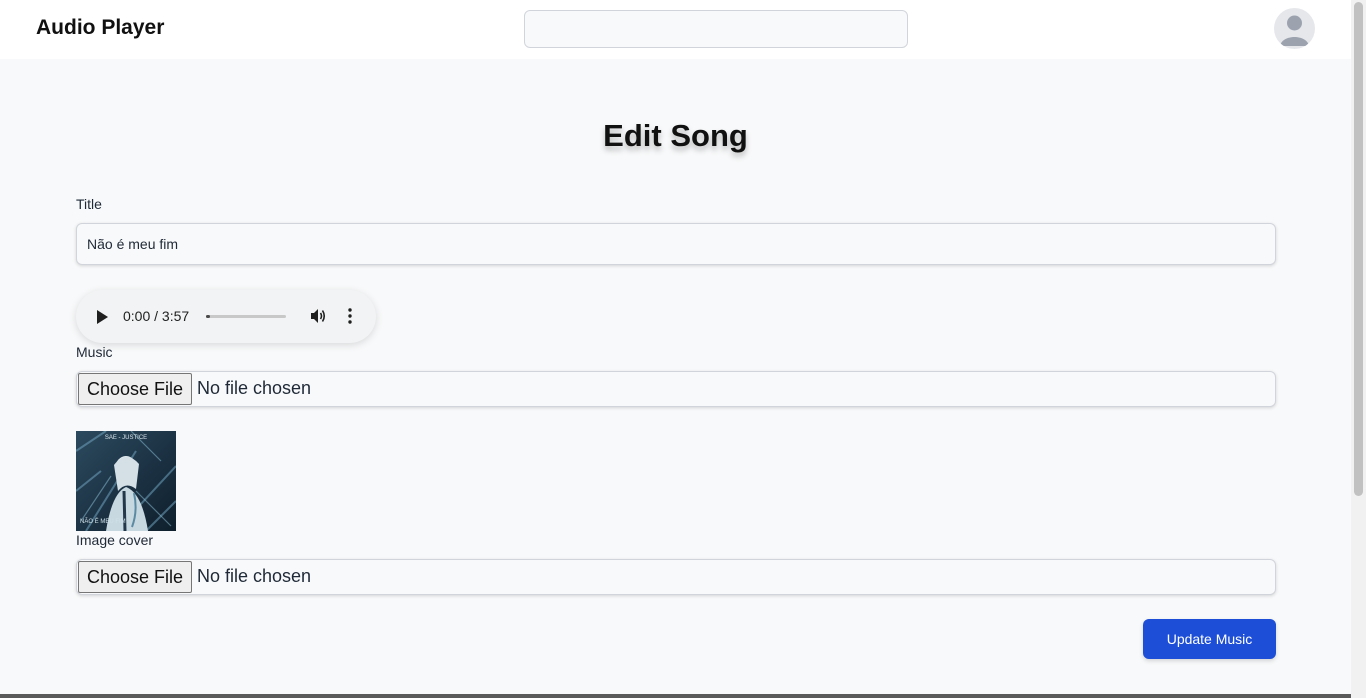  Describe the element at coordinates (676, 244) in the screenshot. I see `title-input` at that location.